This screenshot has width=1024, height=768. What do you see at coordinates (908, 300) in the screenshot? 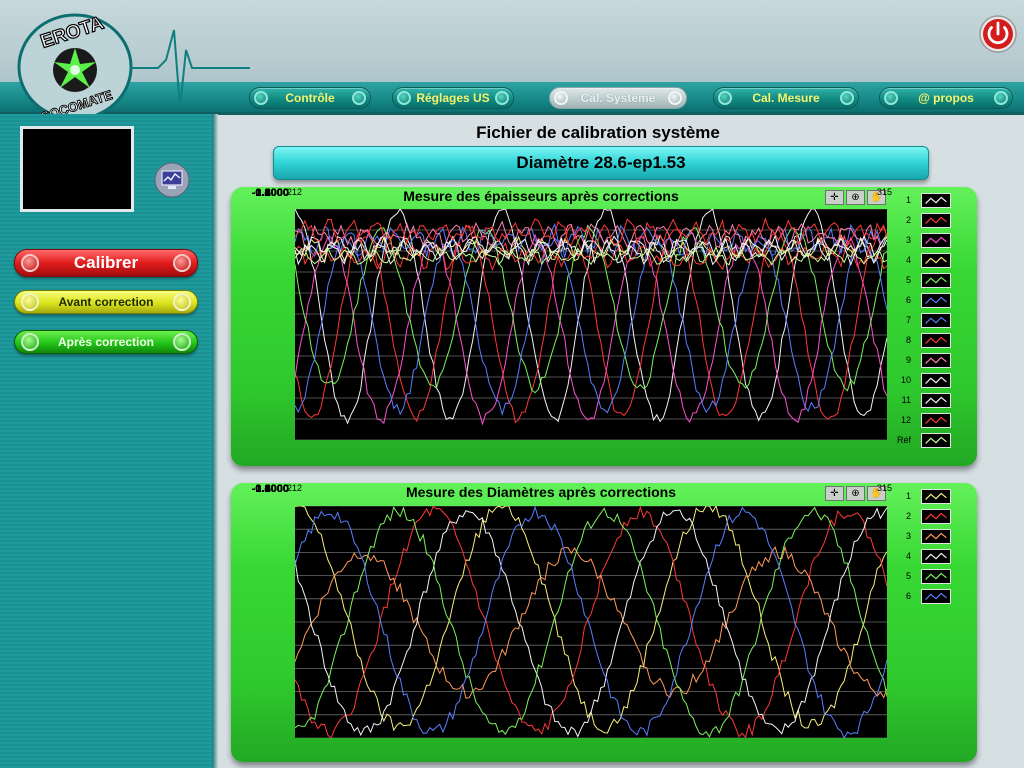
I see `legend-label: 6` at bounding box center [908, 300].